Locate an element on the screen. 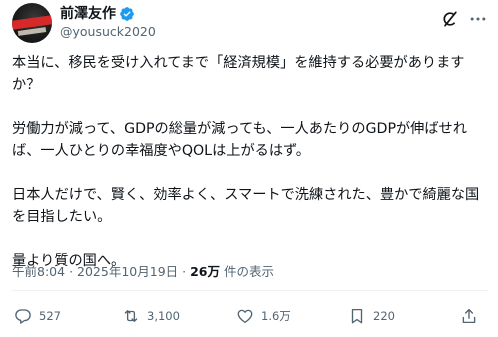 This screenshot has height=337, width=498. views-count: 26万 is located at coordinates (205, 271).